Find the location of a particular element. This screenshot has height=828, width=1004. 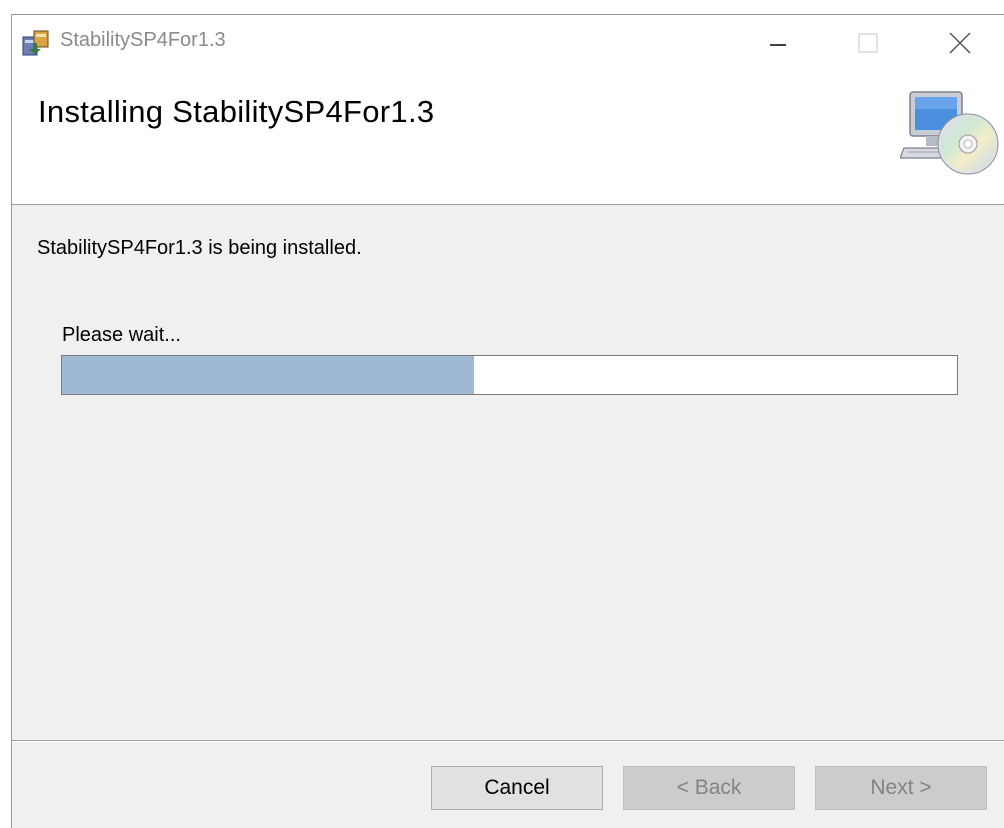

minimize-icon is located at coordinates (778, 44).